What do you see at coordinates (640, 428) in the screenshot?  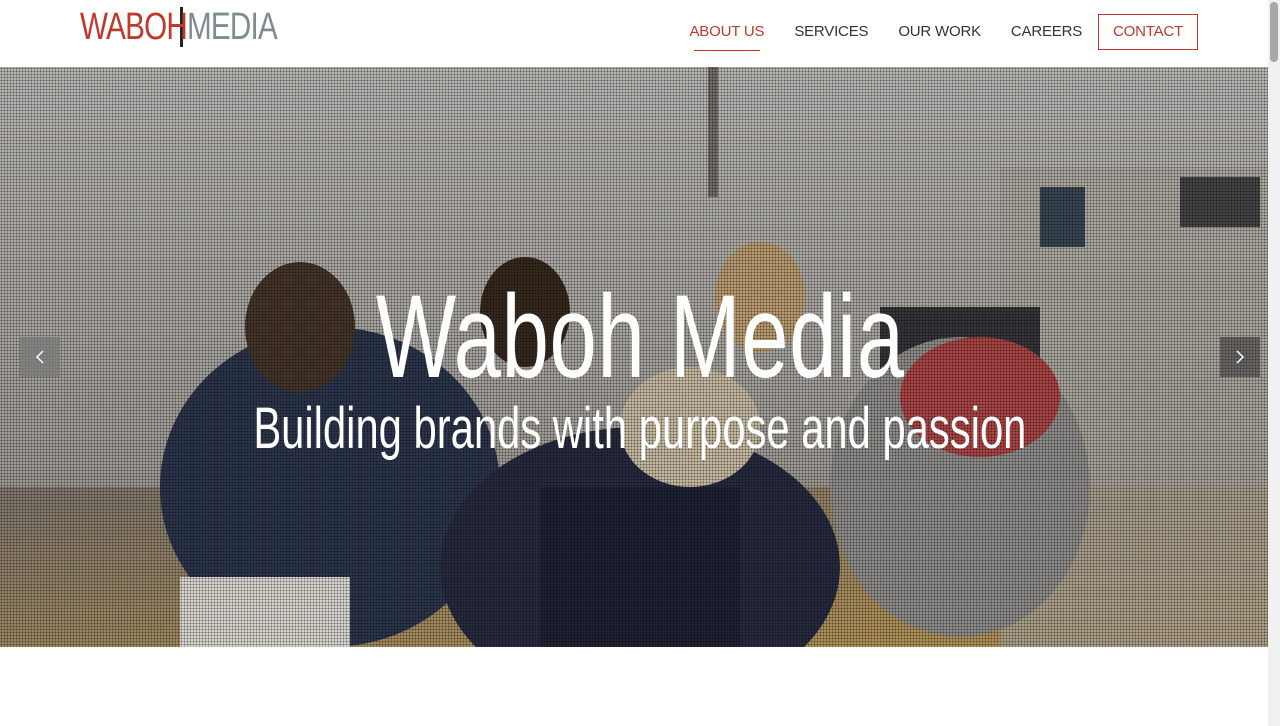 I see `hero-subtitle: Building brands with purpose and passion` at bounding box center [640, 428].